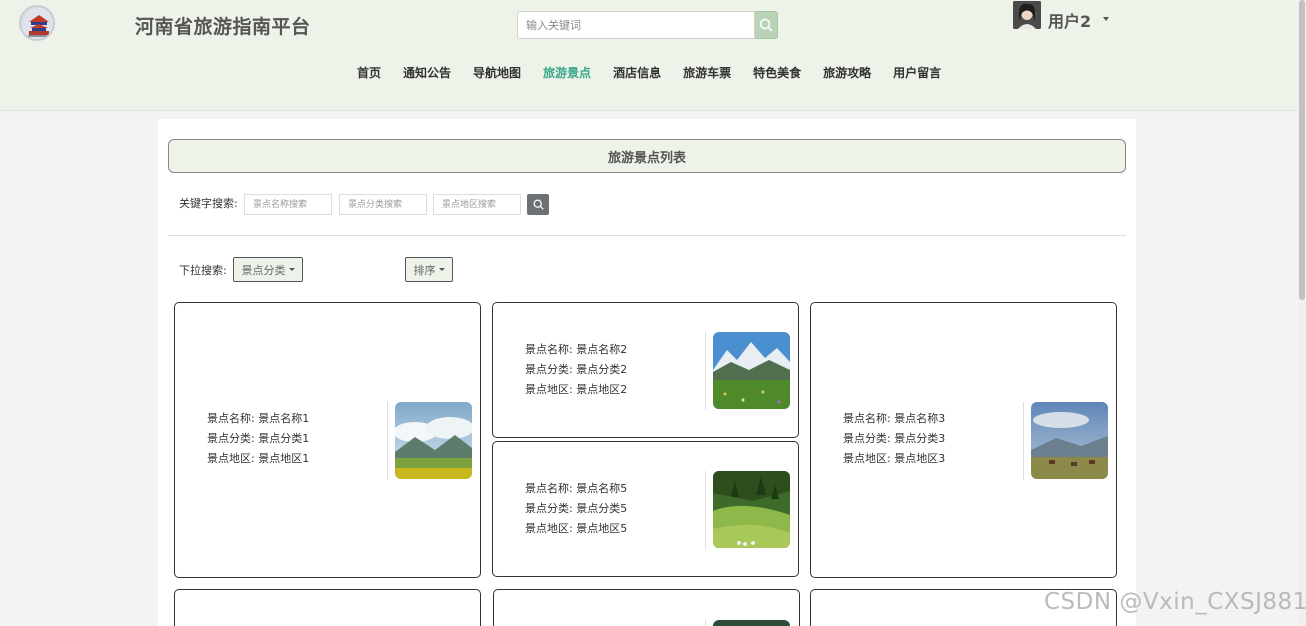 This screenshot has width=1306, height=626. Describe the element at coordinates (777, 72) in the screenshot. I see `nav-item: 特色美食` at that location.